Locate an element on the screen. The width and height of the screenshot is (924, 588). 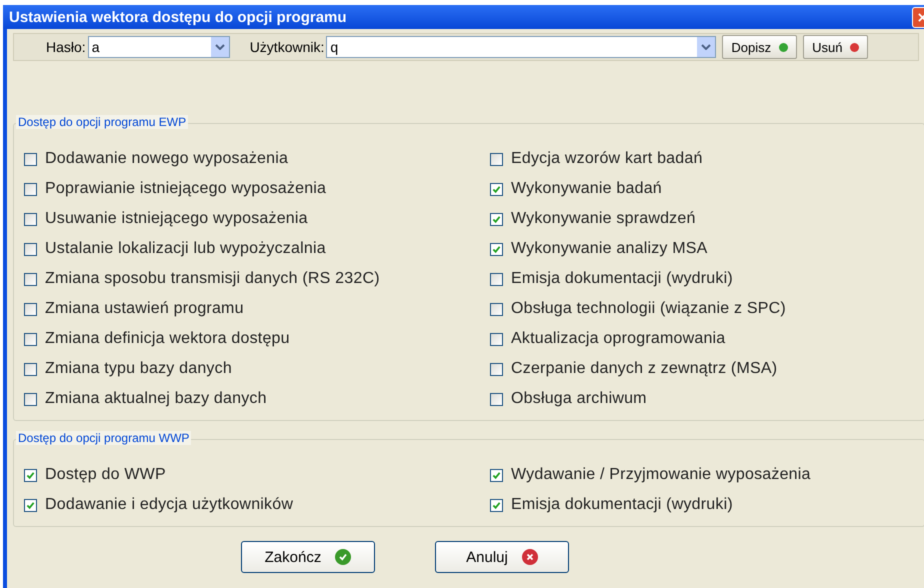
option-label: Zmiana definicja wektora dostępu is located at coordinates (167, 339).